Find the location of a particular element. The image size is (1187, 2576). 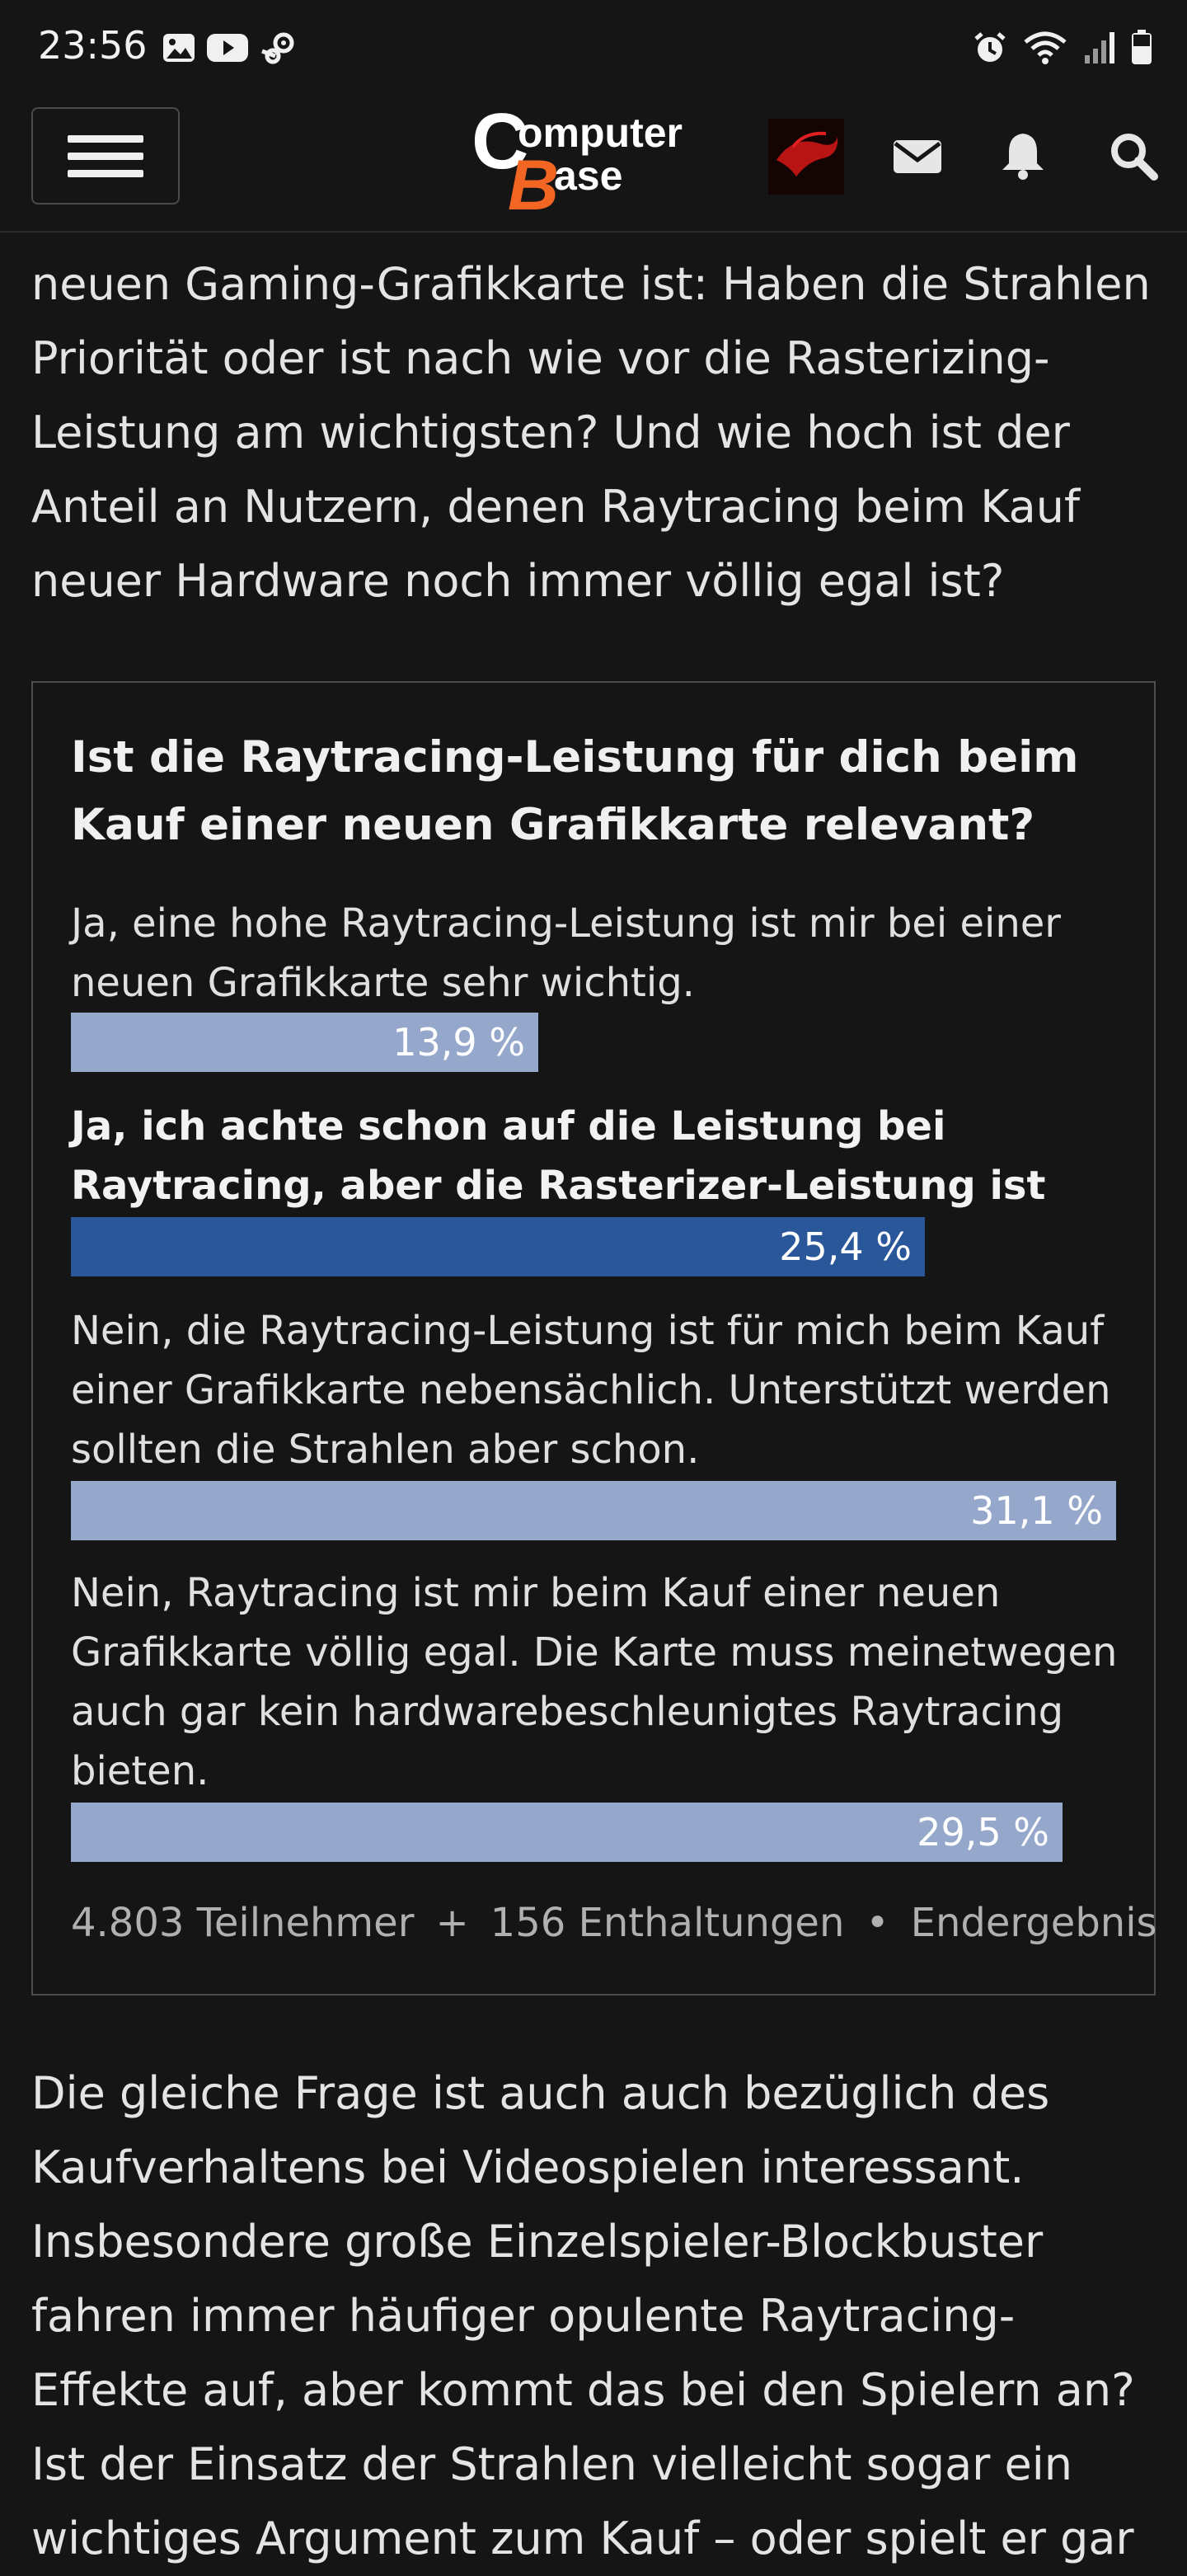

alarm-icon is located at coordinates (990, 47).